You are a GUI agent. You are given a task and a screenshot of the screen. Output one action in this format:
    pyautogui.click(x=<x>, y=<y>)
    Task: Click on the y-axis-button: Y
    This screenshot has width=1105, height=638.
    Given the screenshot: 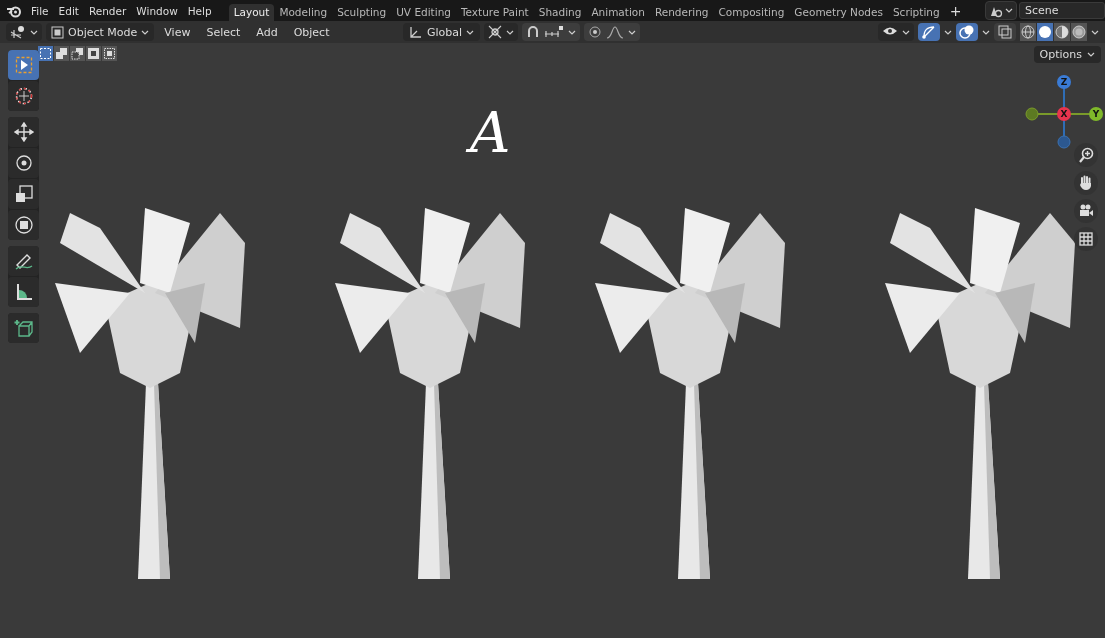 What is the action you would take?
    pyautogui.click(x=1096, y=114)
    